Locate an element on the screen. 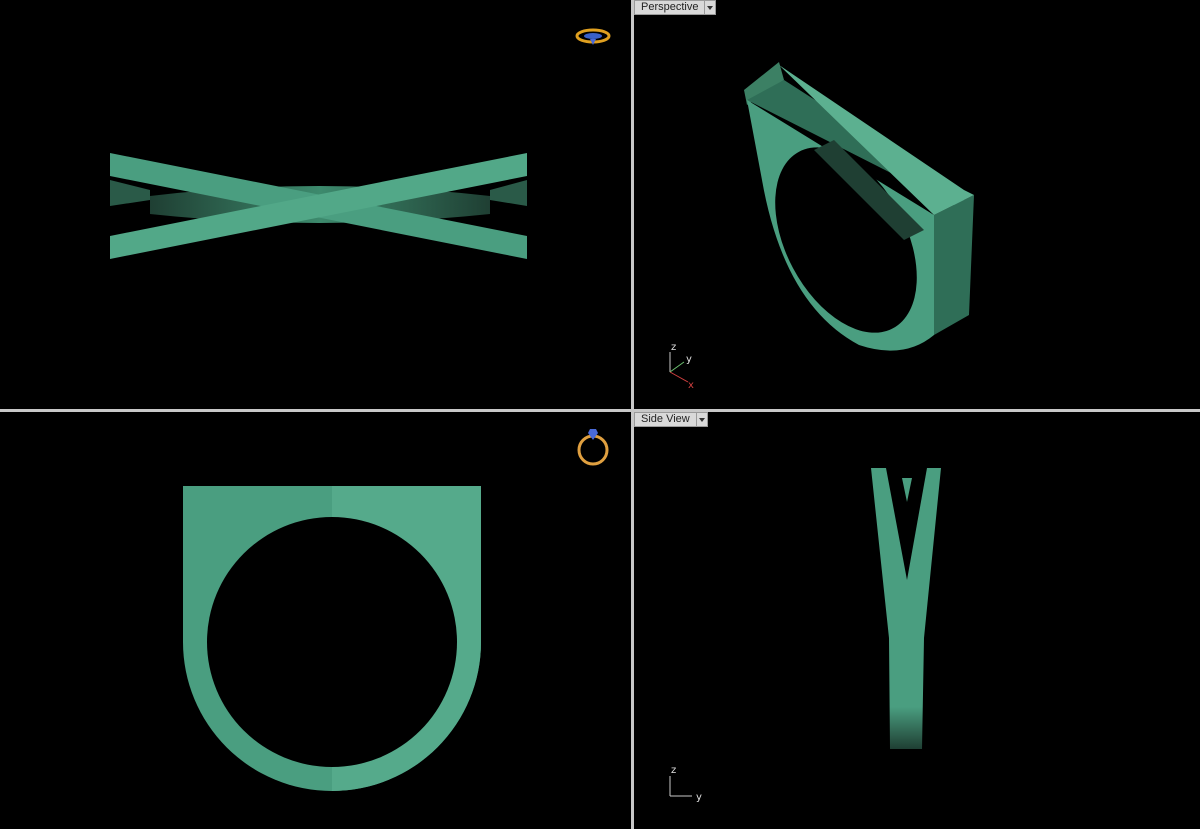 This screenshot has width=1200, height=829. axis-z-label: z is located at coordinates (673, 347).